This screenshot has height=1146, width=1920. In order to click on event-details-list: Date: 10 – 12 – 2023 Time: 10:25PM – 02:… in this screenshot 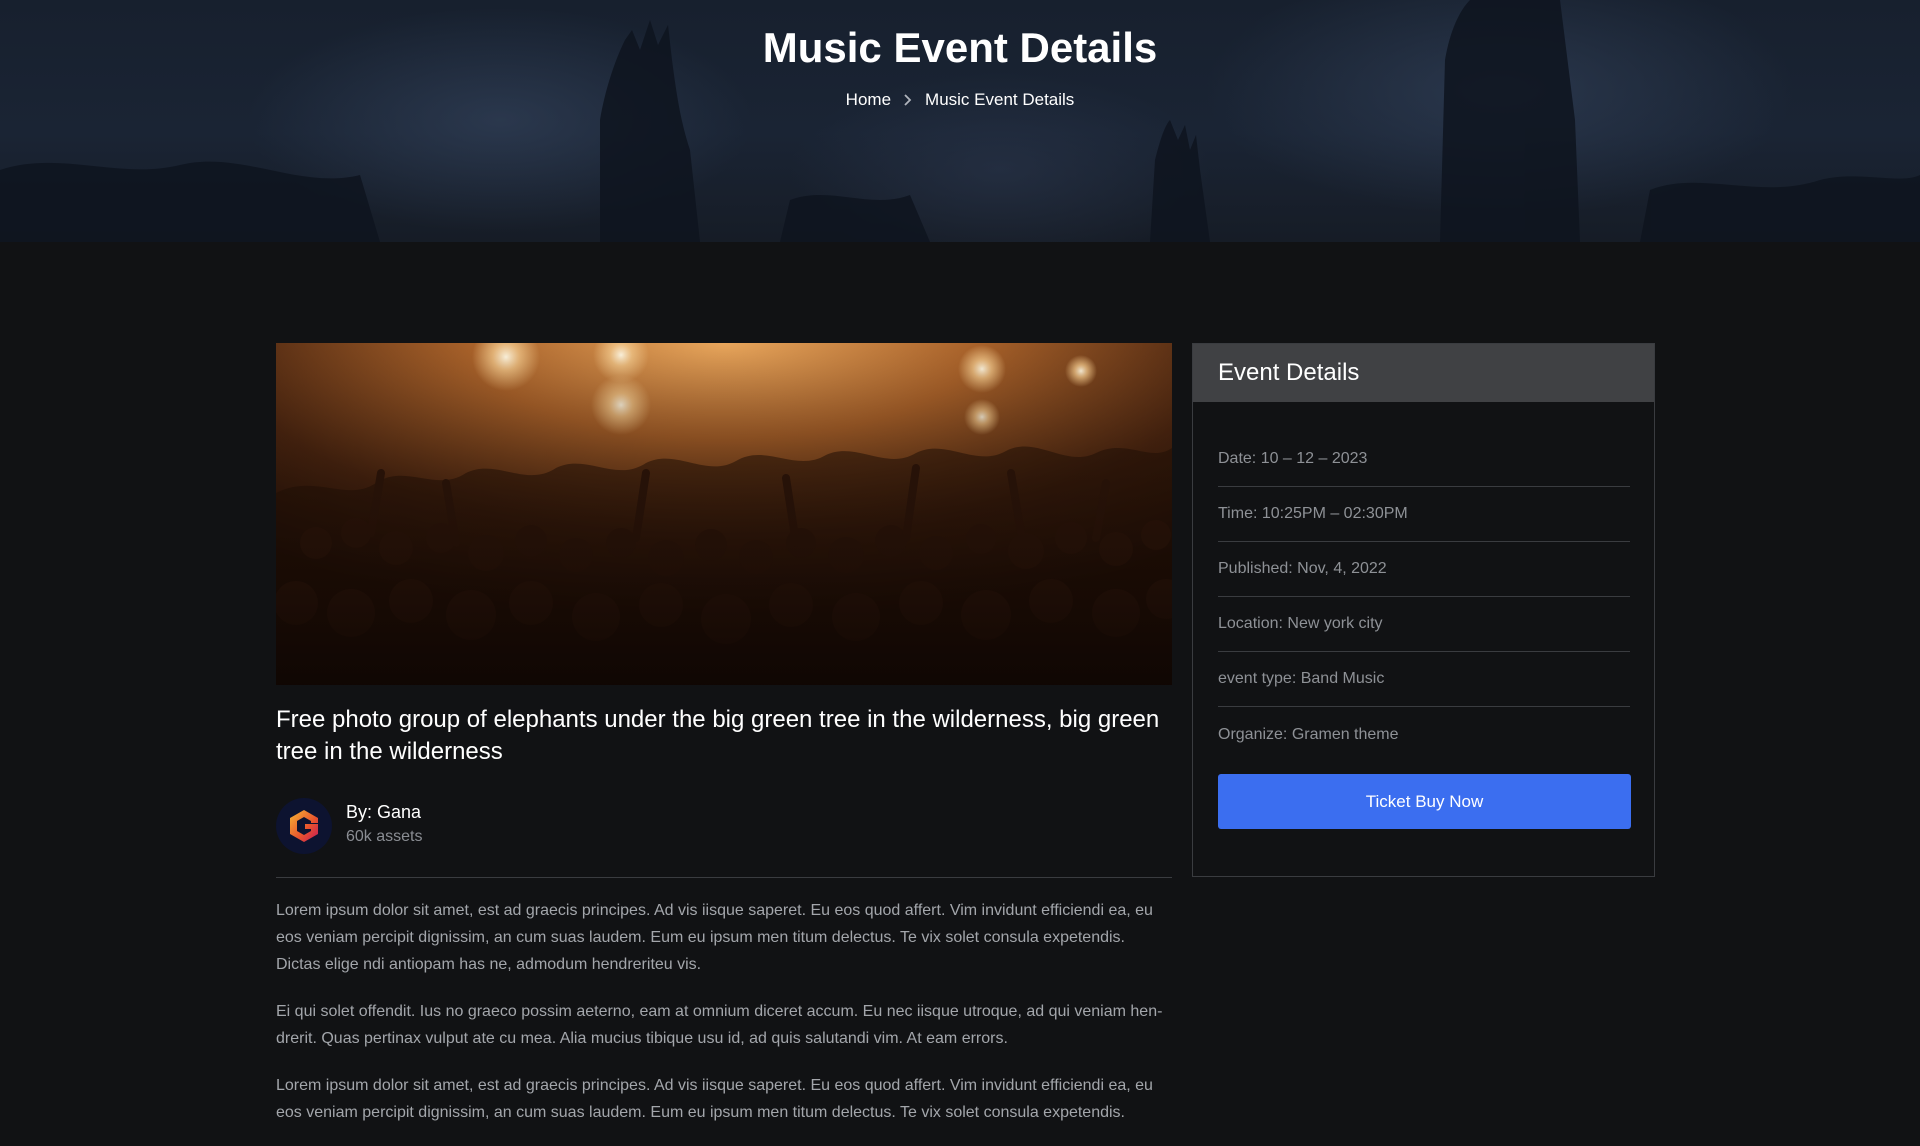, I will do `click(1423, 582)`.